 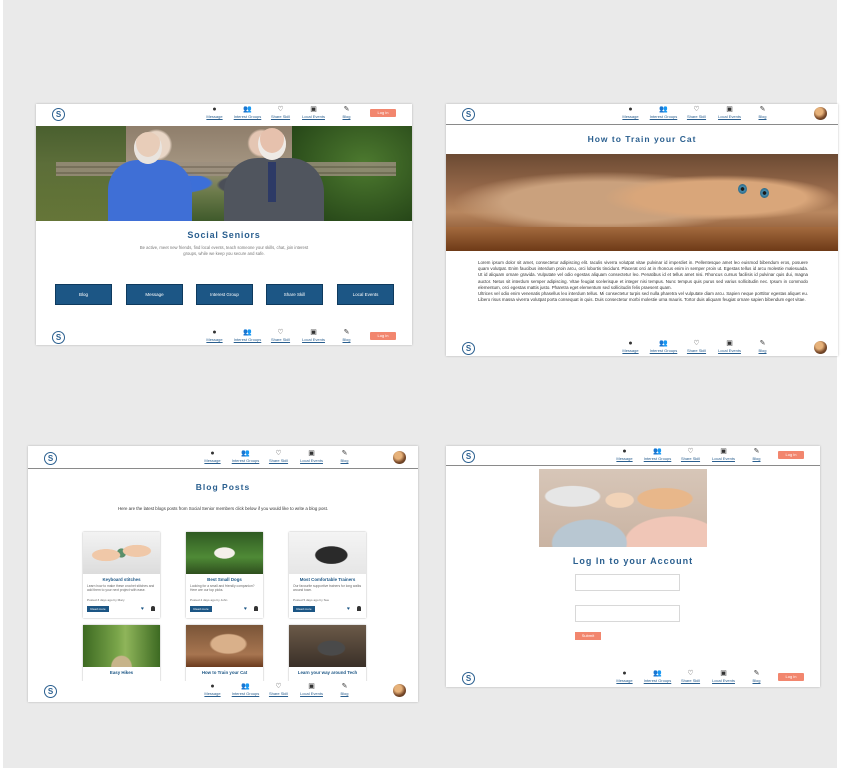 I want to click on nav-label: Interest Groups, so click(x=663, y=350).